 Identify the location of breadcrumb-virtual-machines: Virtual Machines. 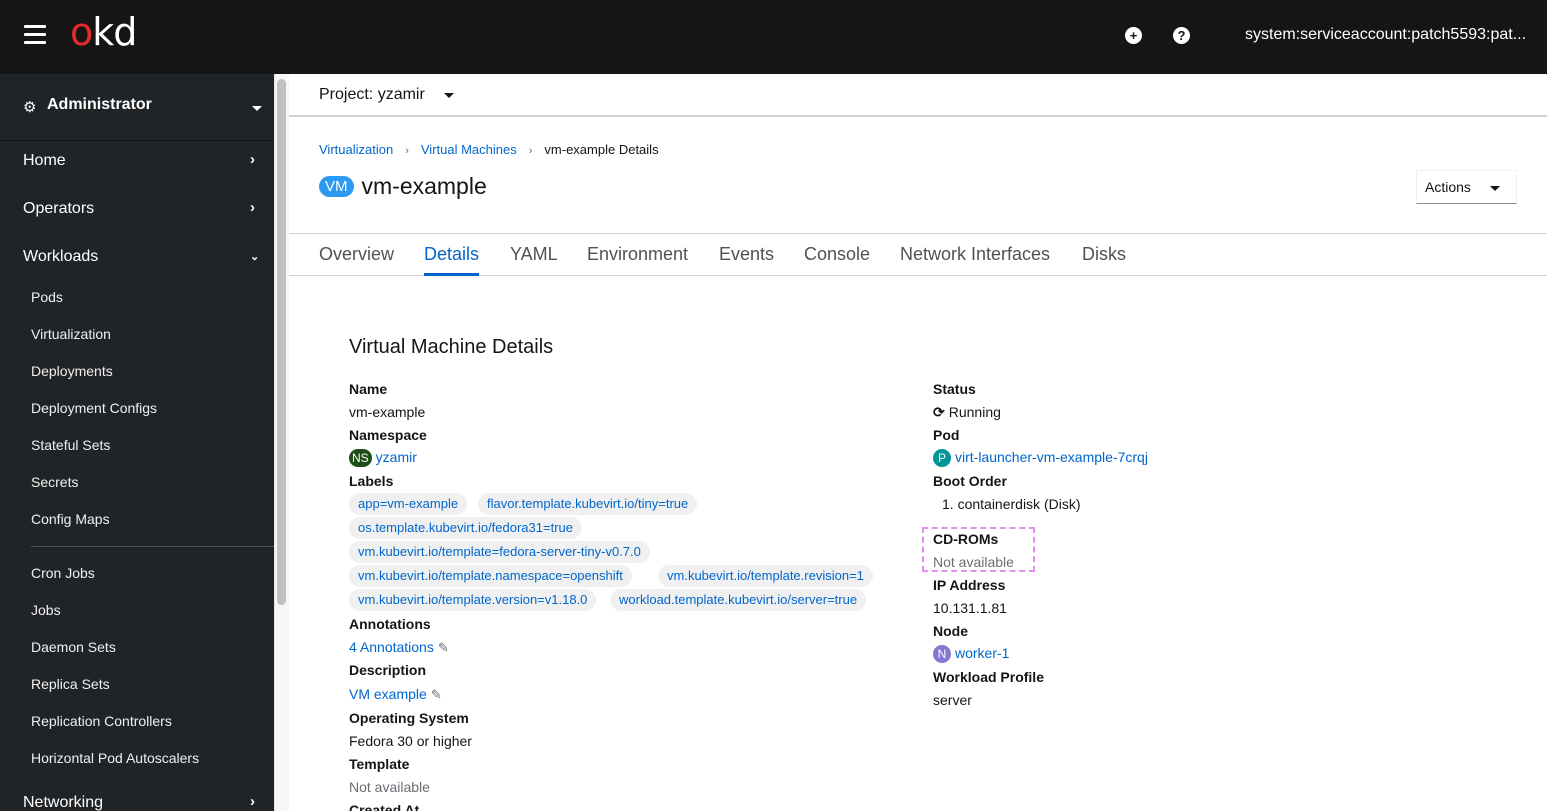
(469, 149).